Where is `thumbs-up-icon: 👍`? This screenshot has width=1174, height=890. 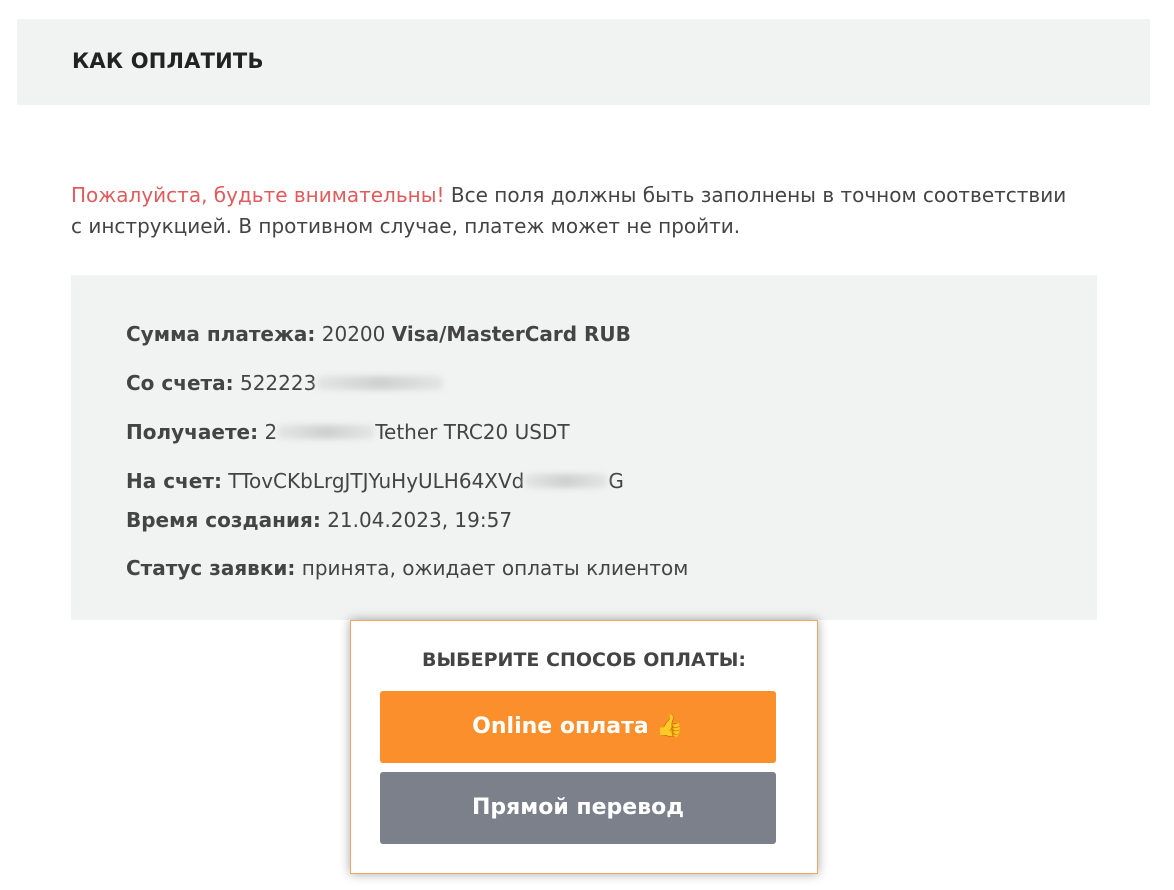
thumbs-up-icon: 👍 is located at coordinates (670, 726).